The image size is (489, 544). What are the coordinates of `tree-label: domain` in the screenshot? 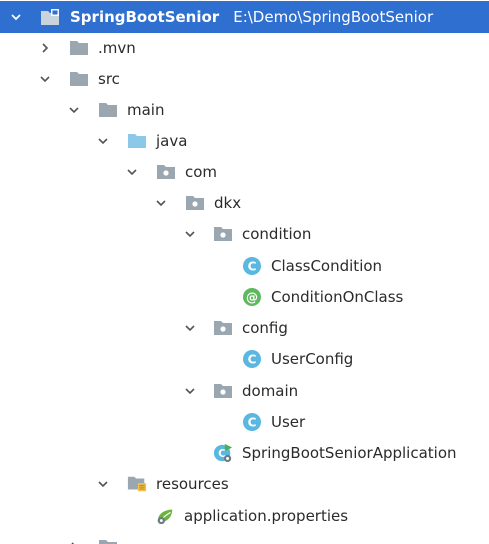 It's located at (270, 390).